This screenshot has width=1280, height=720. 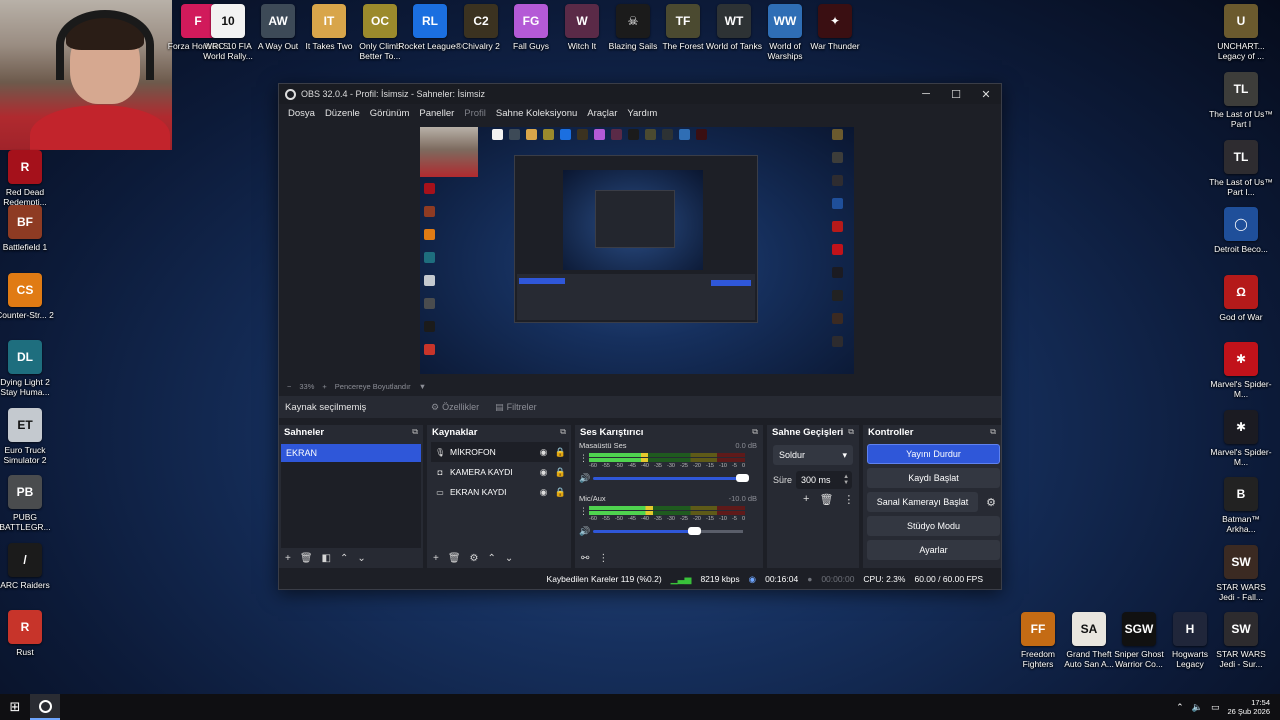 I want to click on zoom-level: 33%, so click(x=307, y=386).